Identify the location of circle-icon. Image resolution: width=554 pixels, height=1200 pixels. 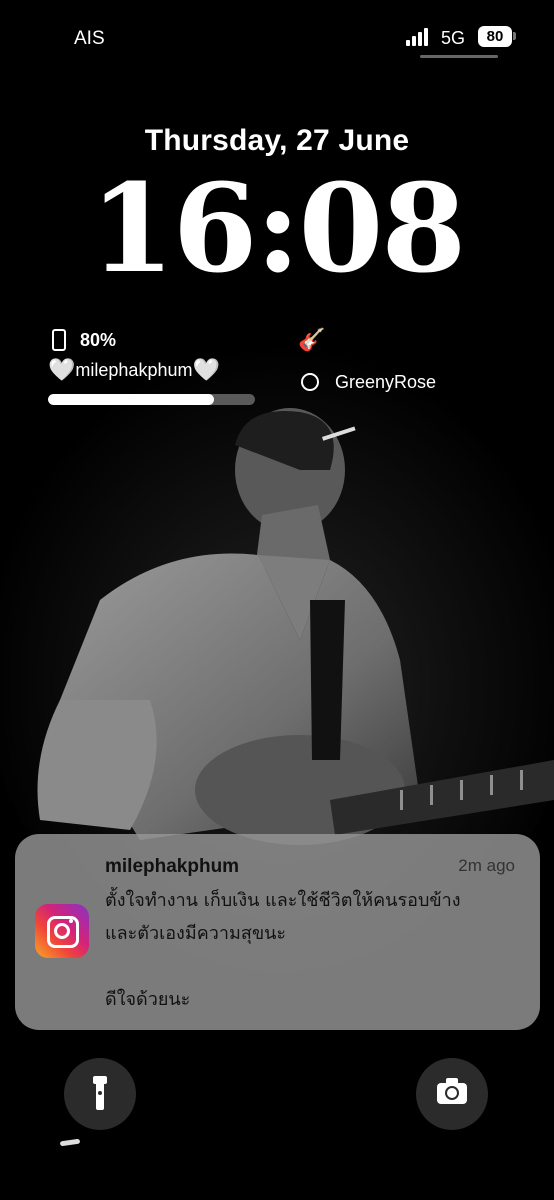
(310, 382).